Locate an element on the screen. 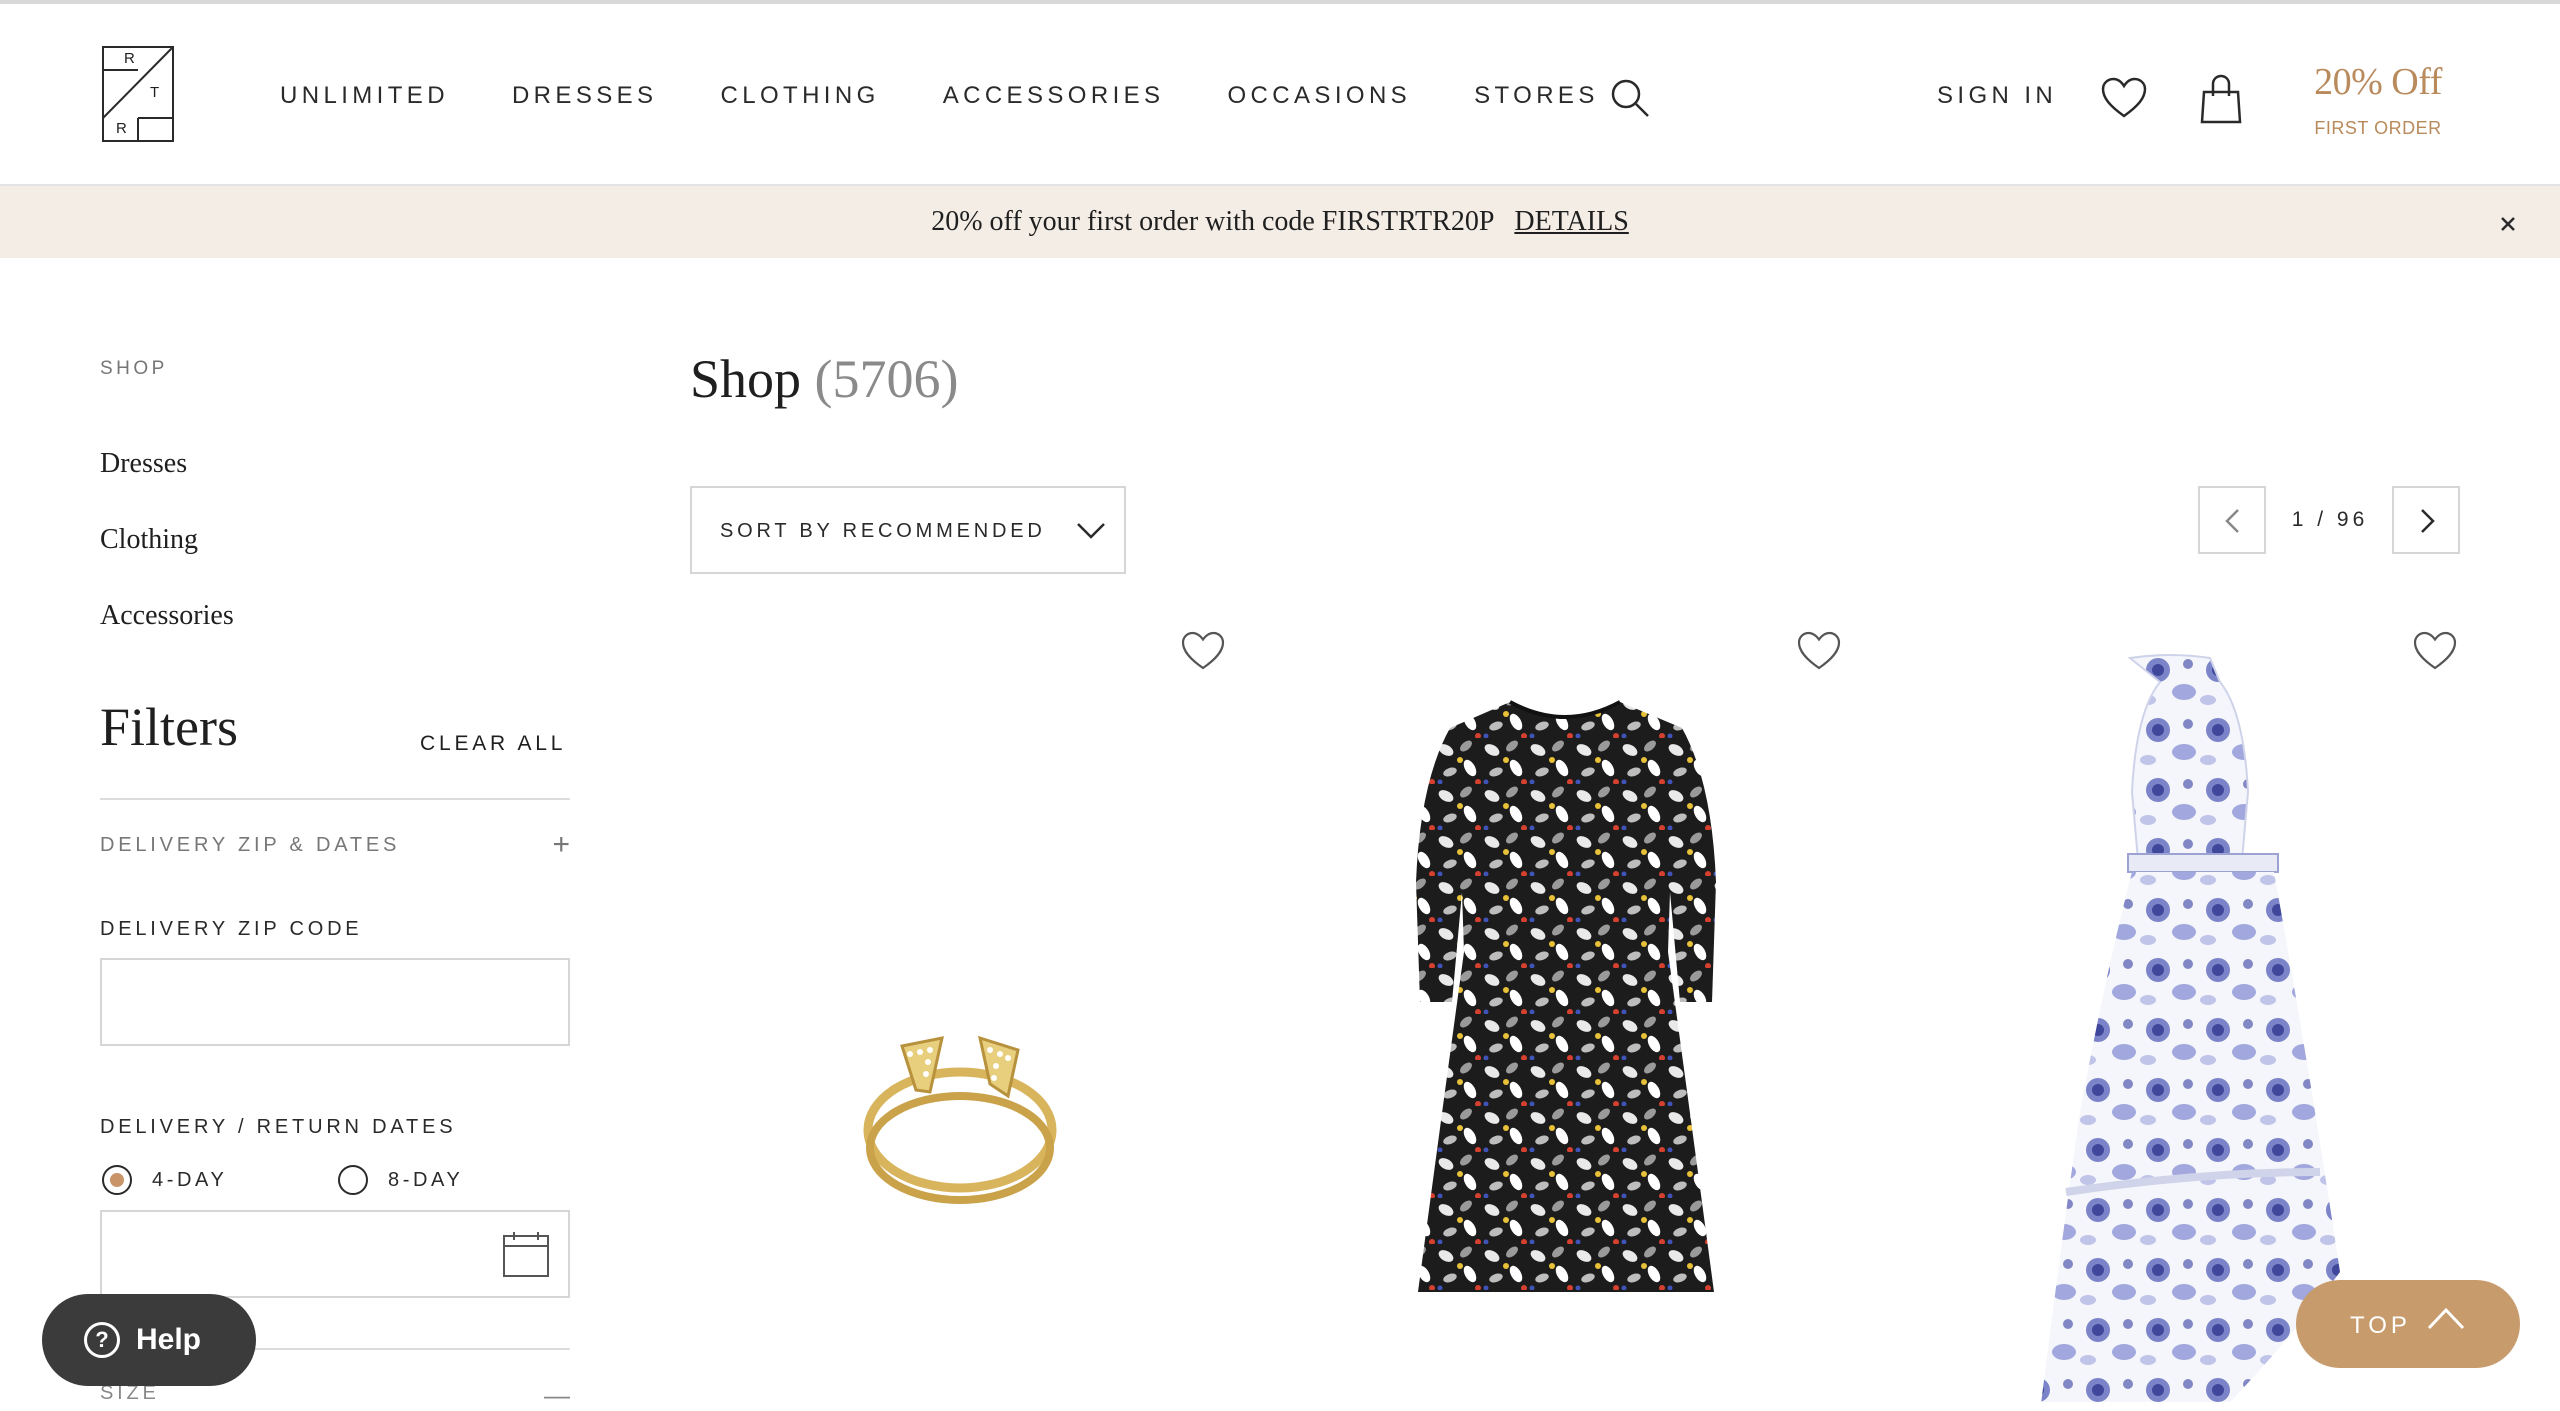 This screenshot has height=1411, width=2560. shopping-bag-icon is located at coordinates (2221, 100).